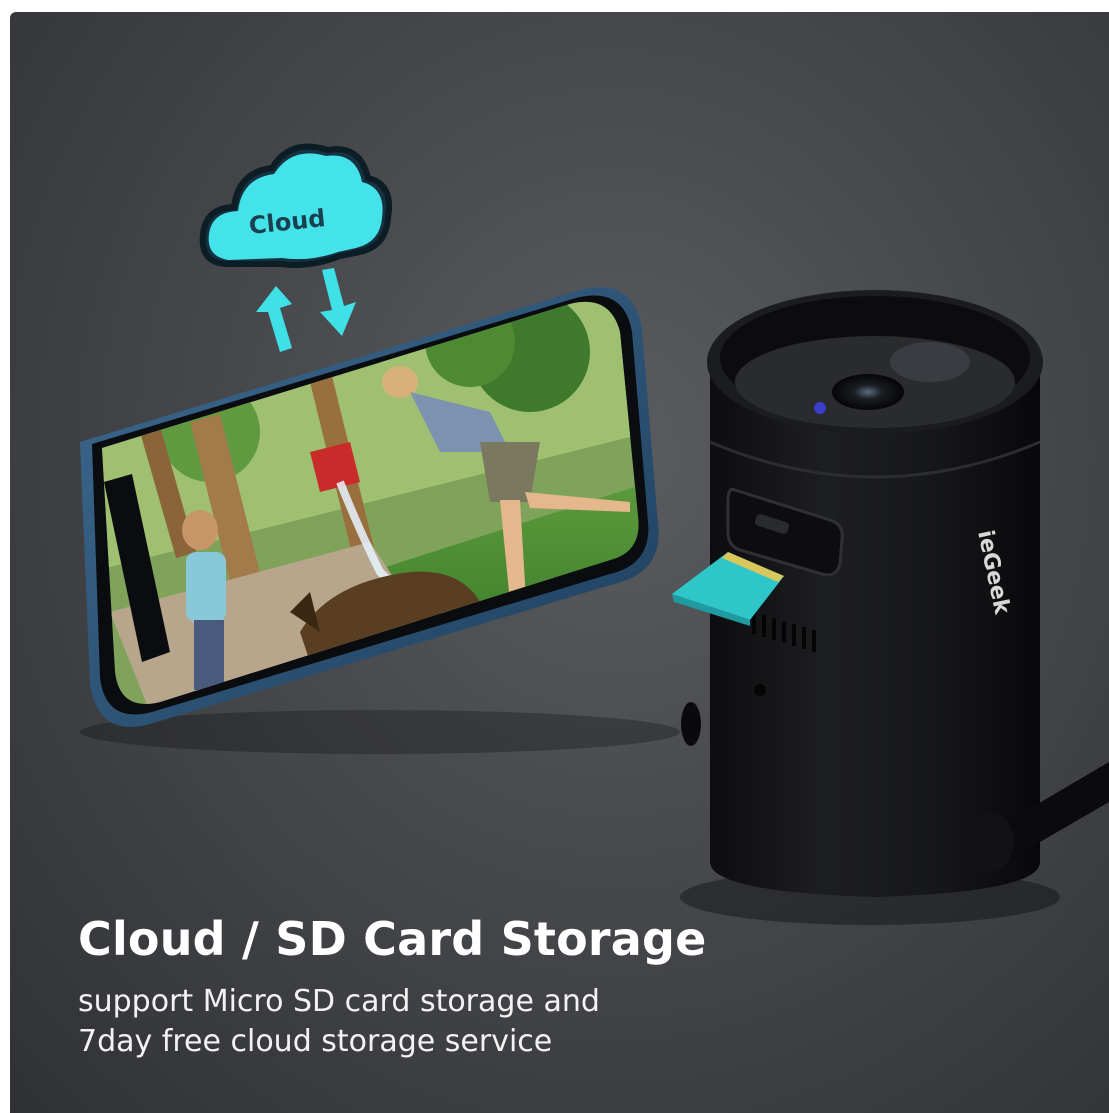 This screenshot has height=1113, width=1109. What do you see at coordinates (274, 319) in the screenshot?
I see `arrow-up-icon` at bounding box center [274, 319].